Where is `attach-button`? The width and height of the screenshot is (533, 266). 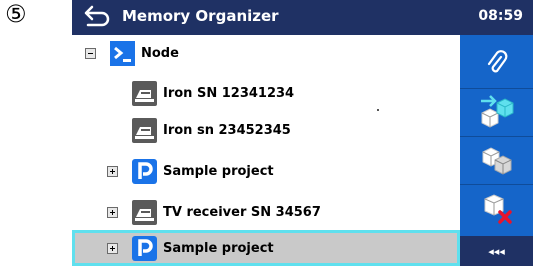 attach-button is located at coordinates (496, 63).